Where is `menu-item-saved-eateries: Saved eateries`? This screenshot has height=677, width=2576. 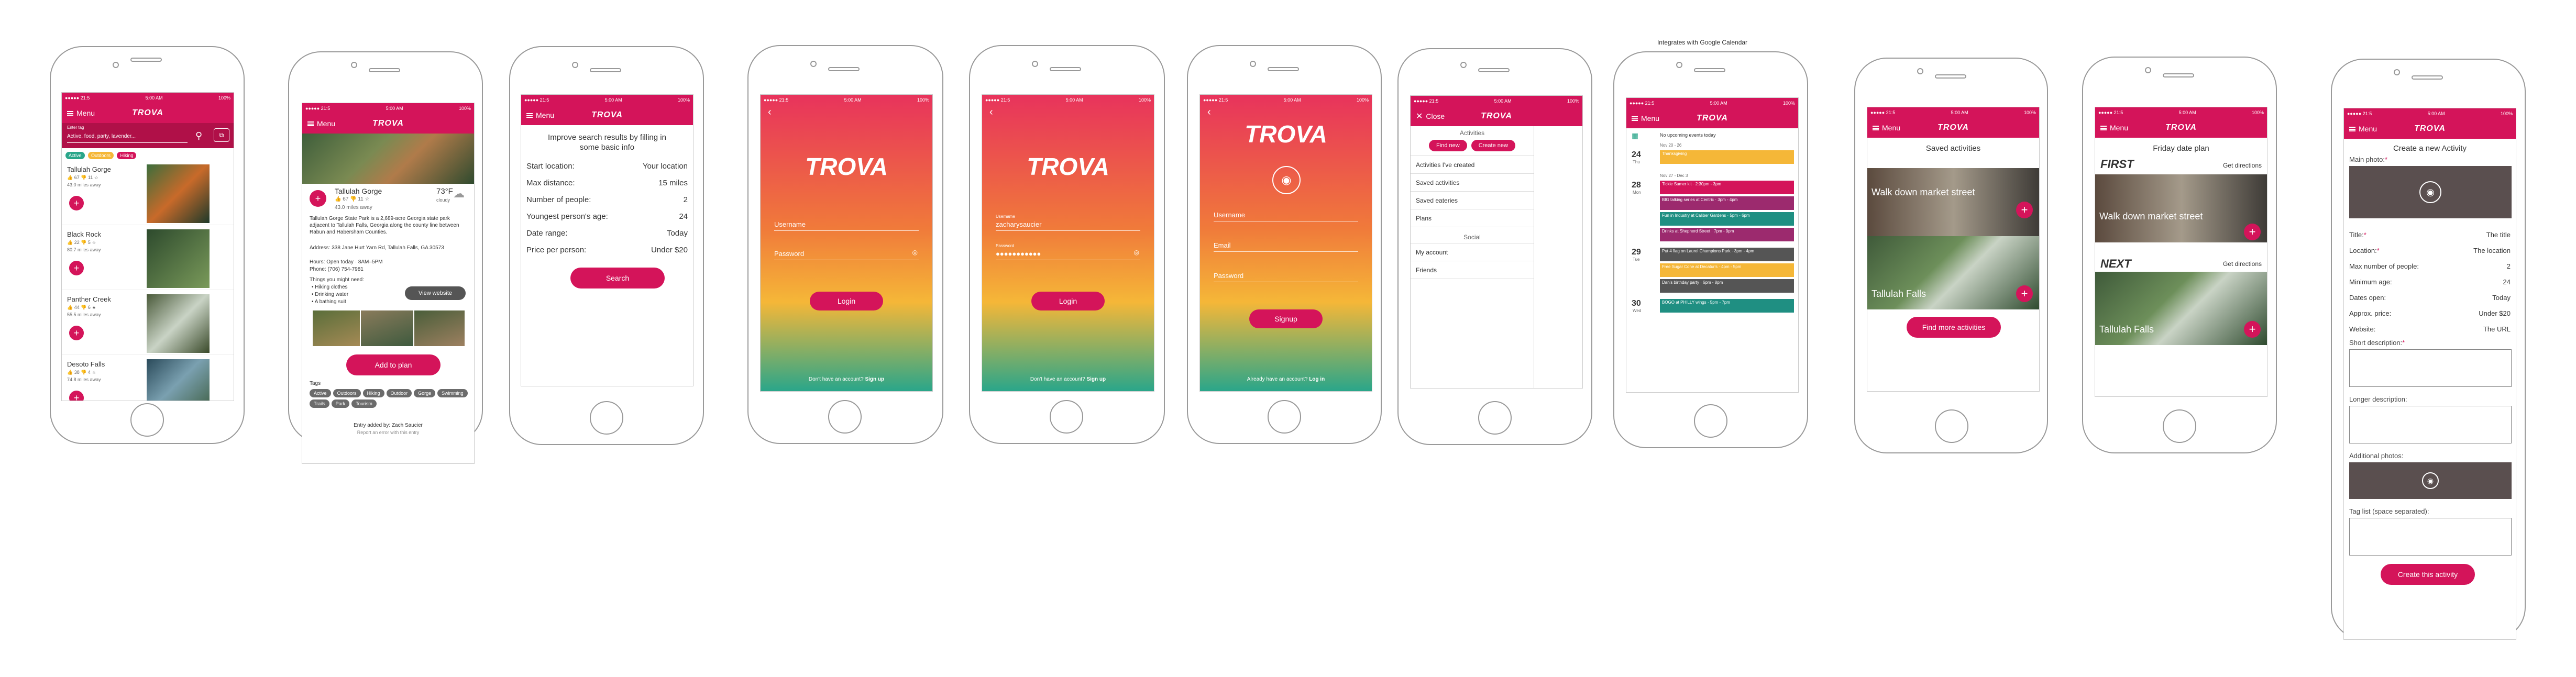
menu-item-saved-eateries: Saved eateries is located at coordinates (1472, 200).